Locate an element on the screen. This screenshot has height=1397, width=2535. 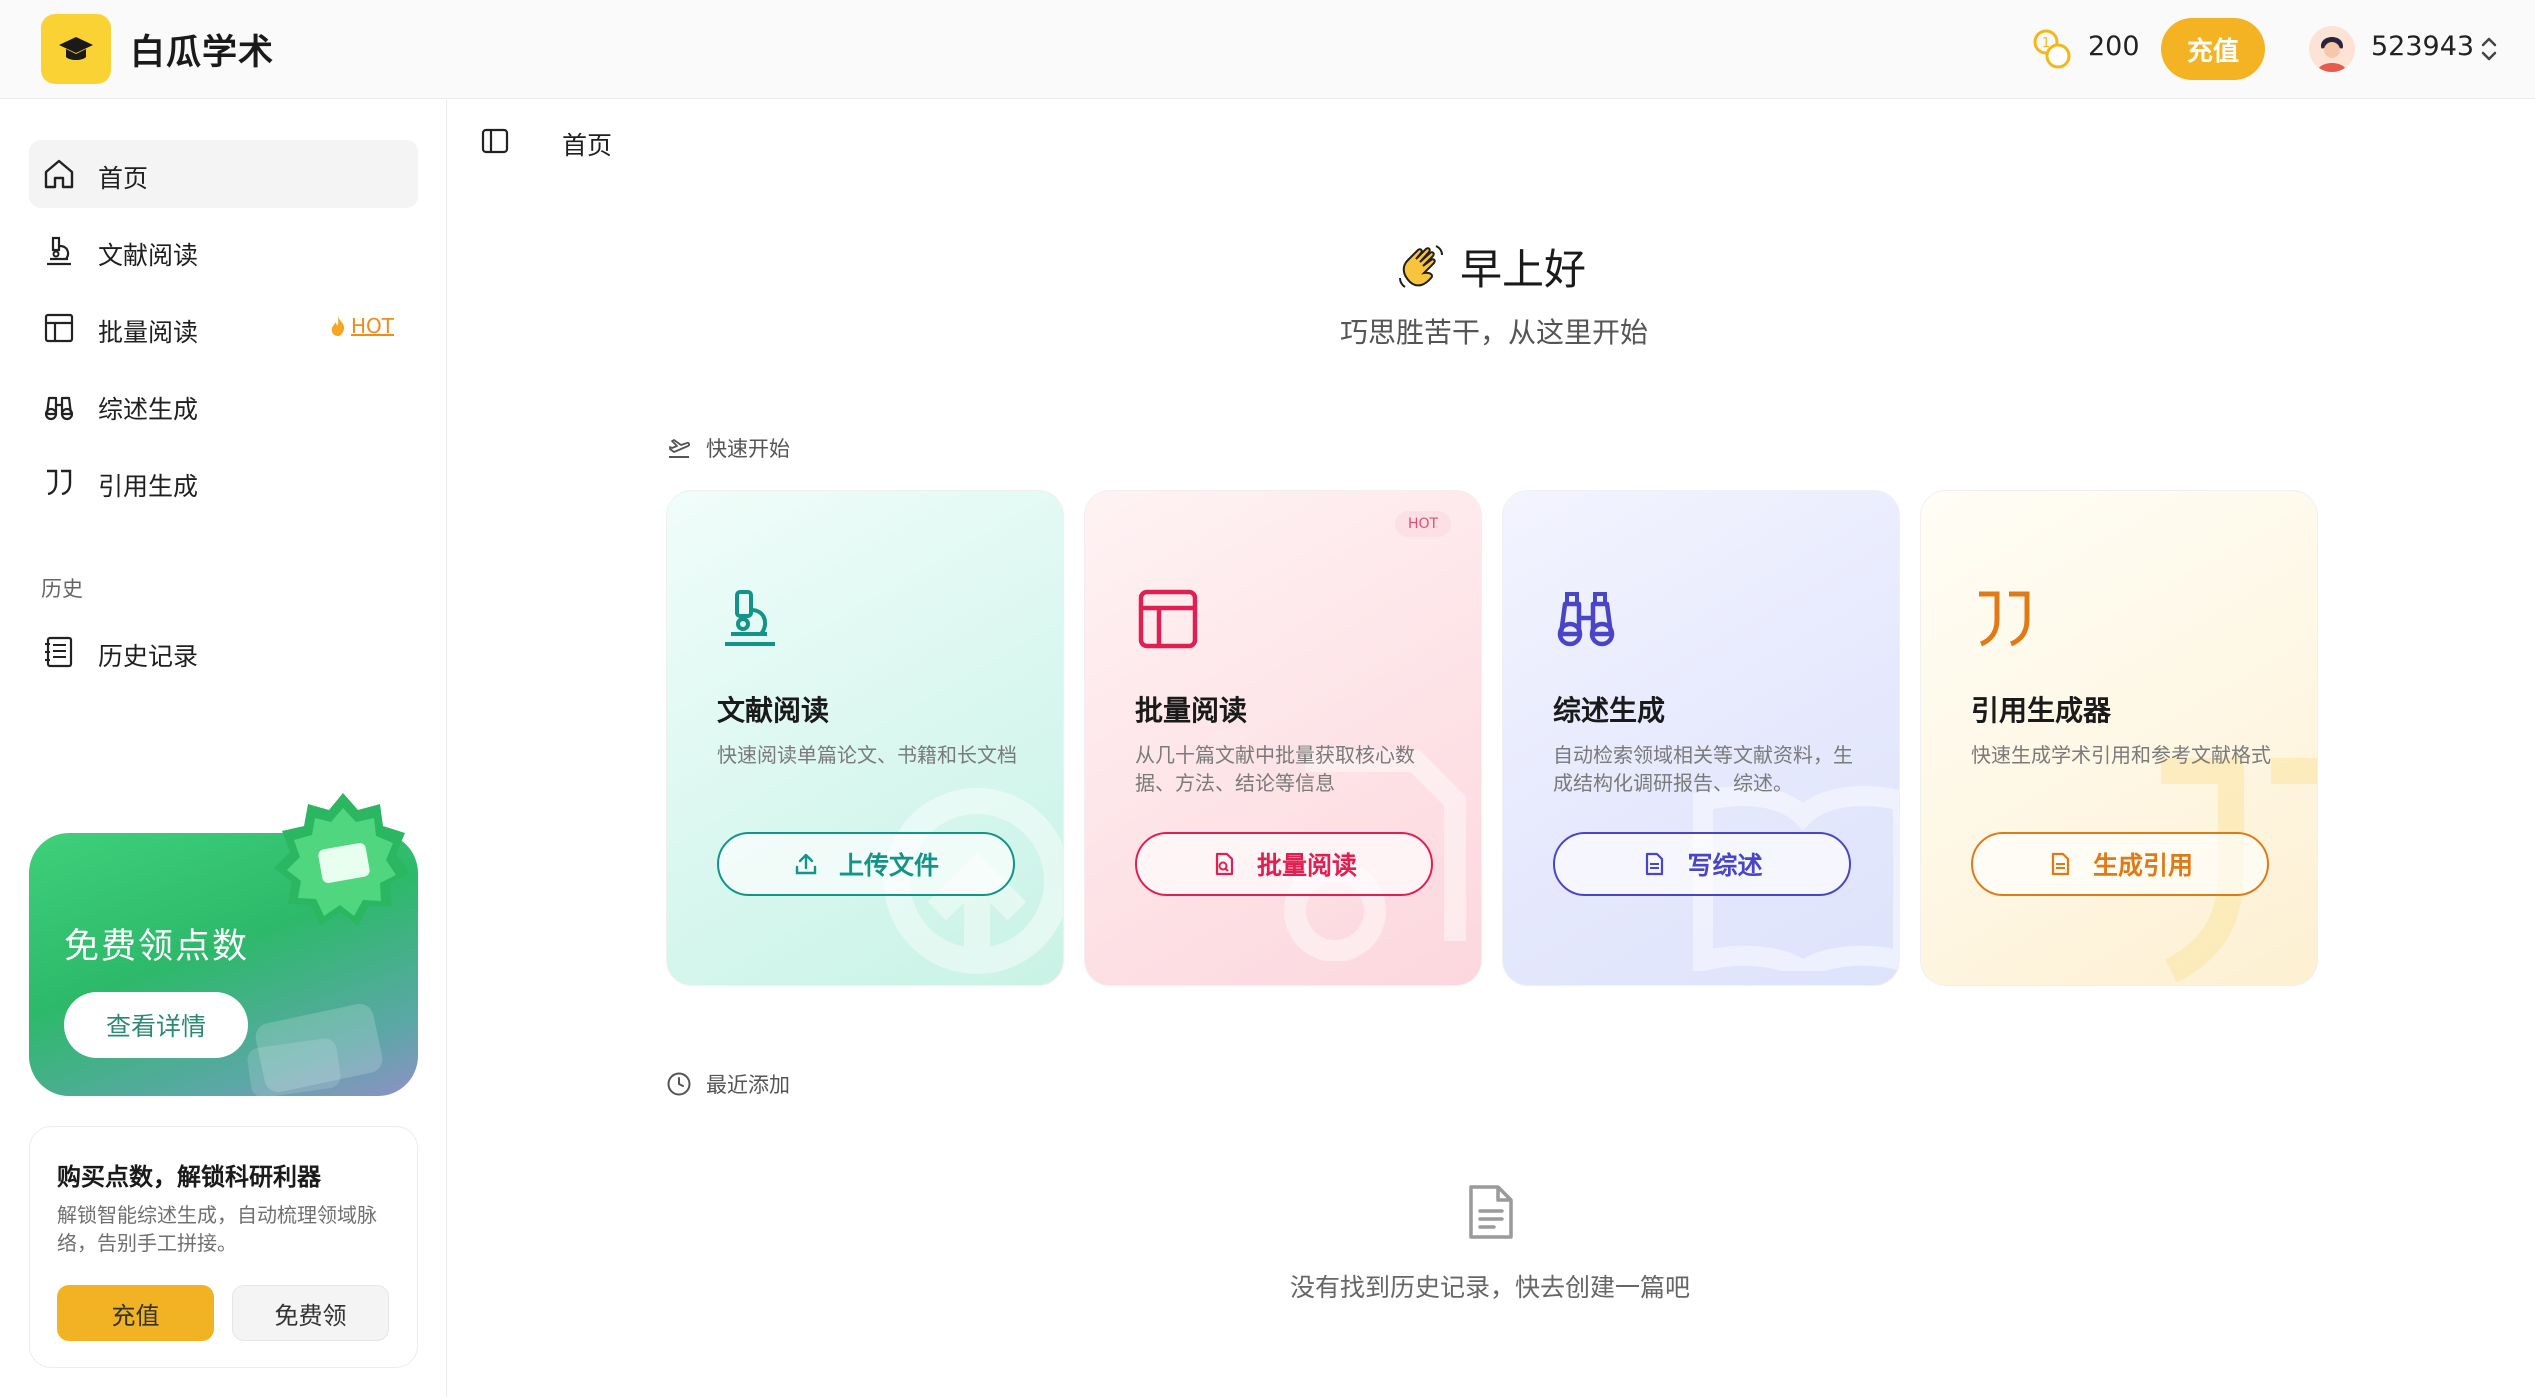
card-description: 从几十篇文献中批量获取核心数据、方法、结论等信息 is located at coordinates (1275, 769).